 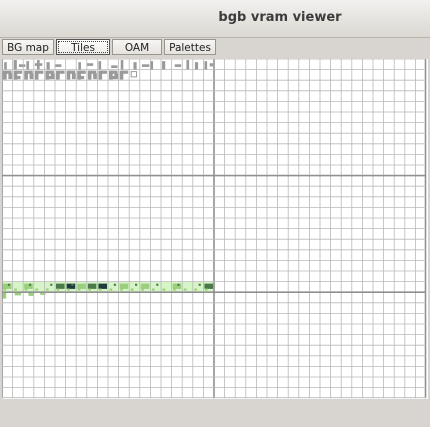 I want to click on tab-bg-map: BG map, so click(x=28, y=47).